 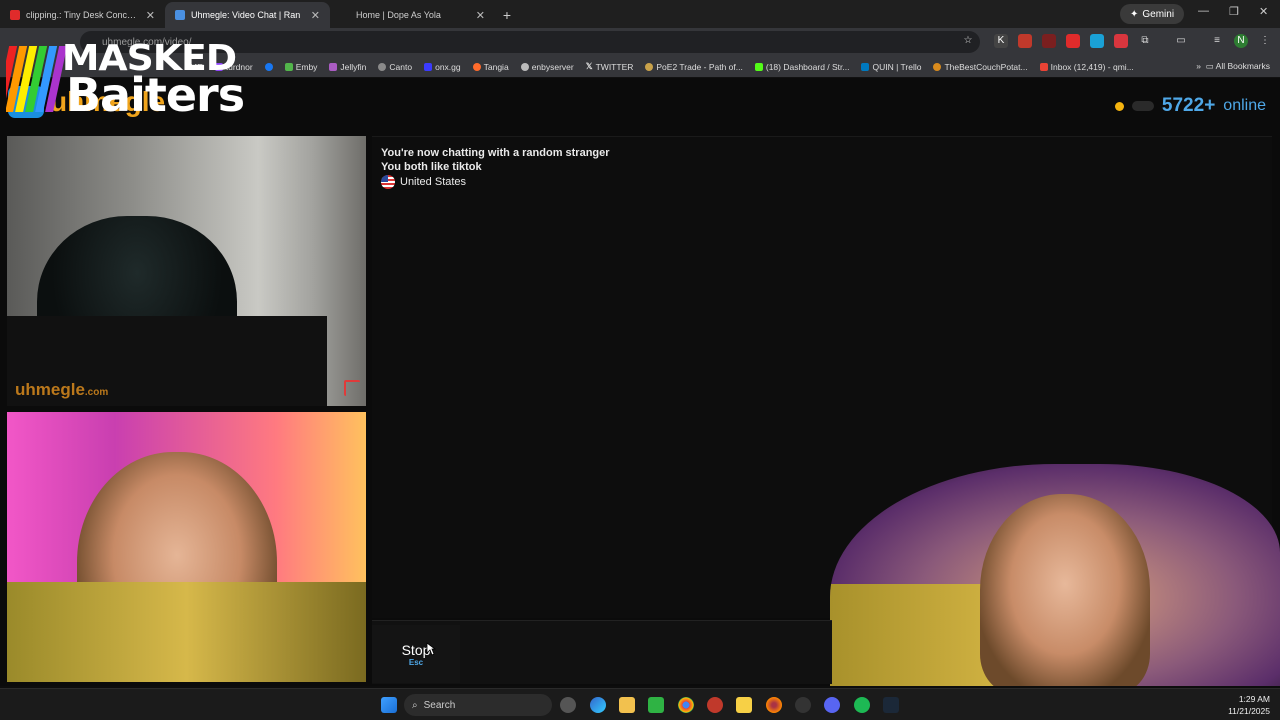 What do you see at coordinates (431, 167) in the screenshot?
I see `chat-interests-line: You both like tiktok` at bounding box center [431, 167].